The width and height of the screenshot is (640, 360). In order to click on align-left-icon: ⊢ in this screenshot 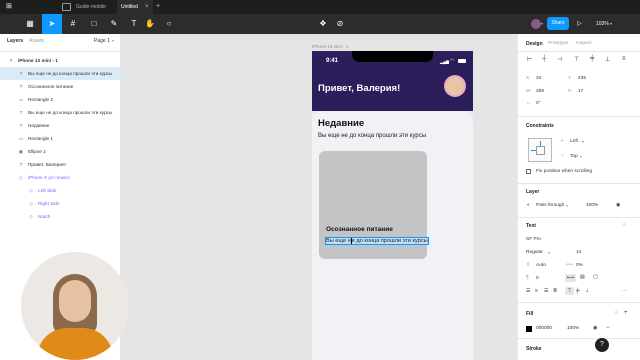, I will do `click(529, 59)`.